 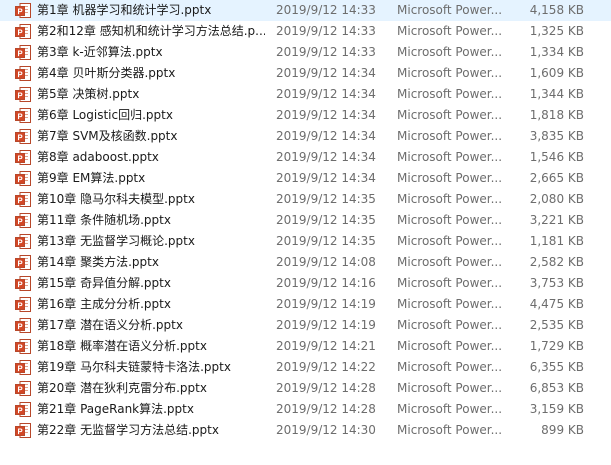 I want to click on file-size: 1,325 KB, so click(x=556, y=31).